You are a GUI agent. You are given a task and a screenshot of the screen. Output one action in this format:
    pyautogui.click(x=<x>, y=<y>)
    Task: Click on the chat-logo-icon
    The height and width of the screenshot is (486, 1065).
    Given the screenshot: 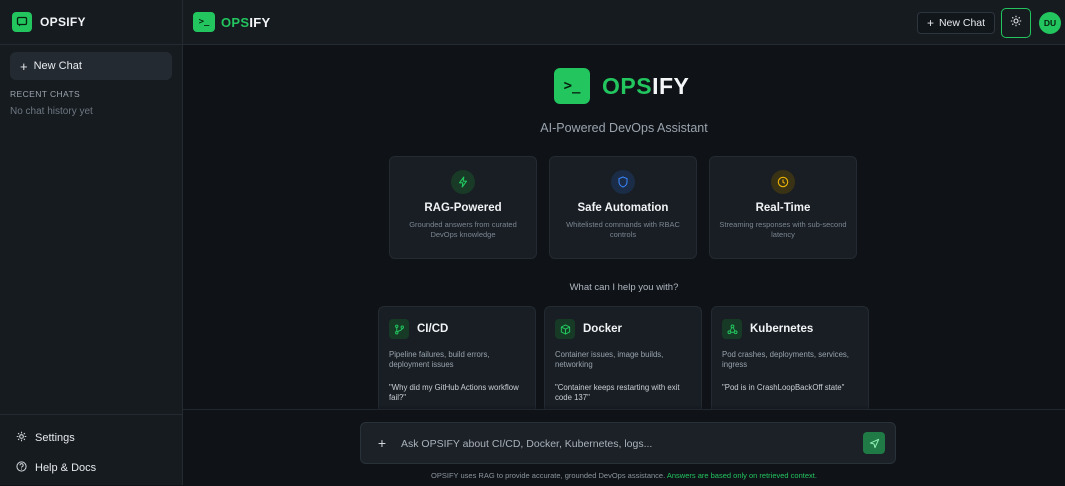 What is the action you would take?
    pyautogui.click(x=22, y=22)
    